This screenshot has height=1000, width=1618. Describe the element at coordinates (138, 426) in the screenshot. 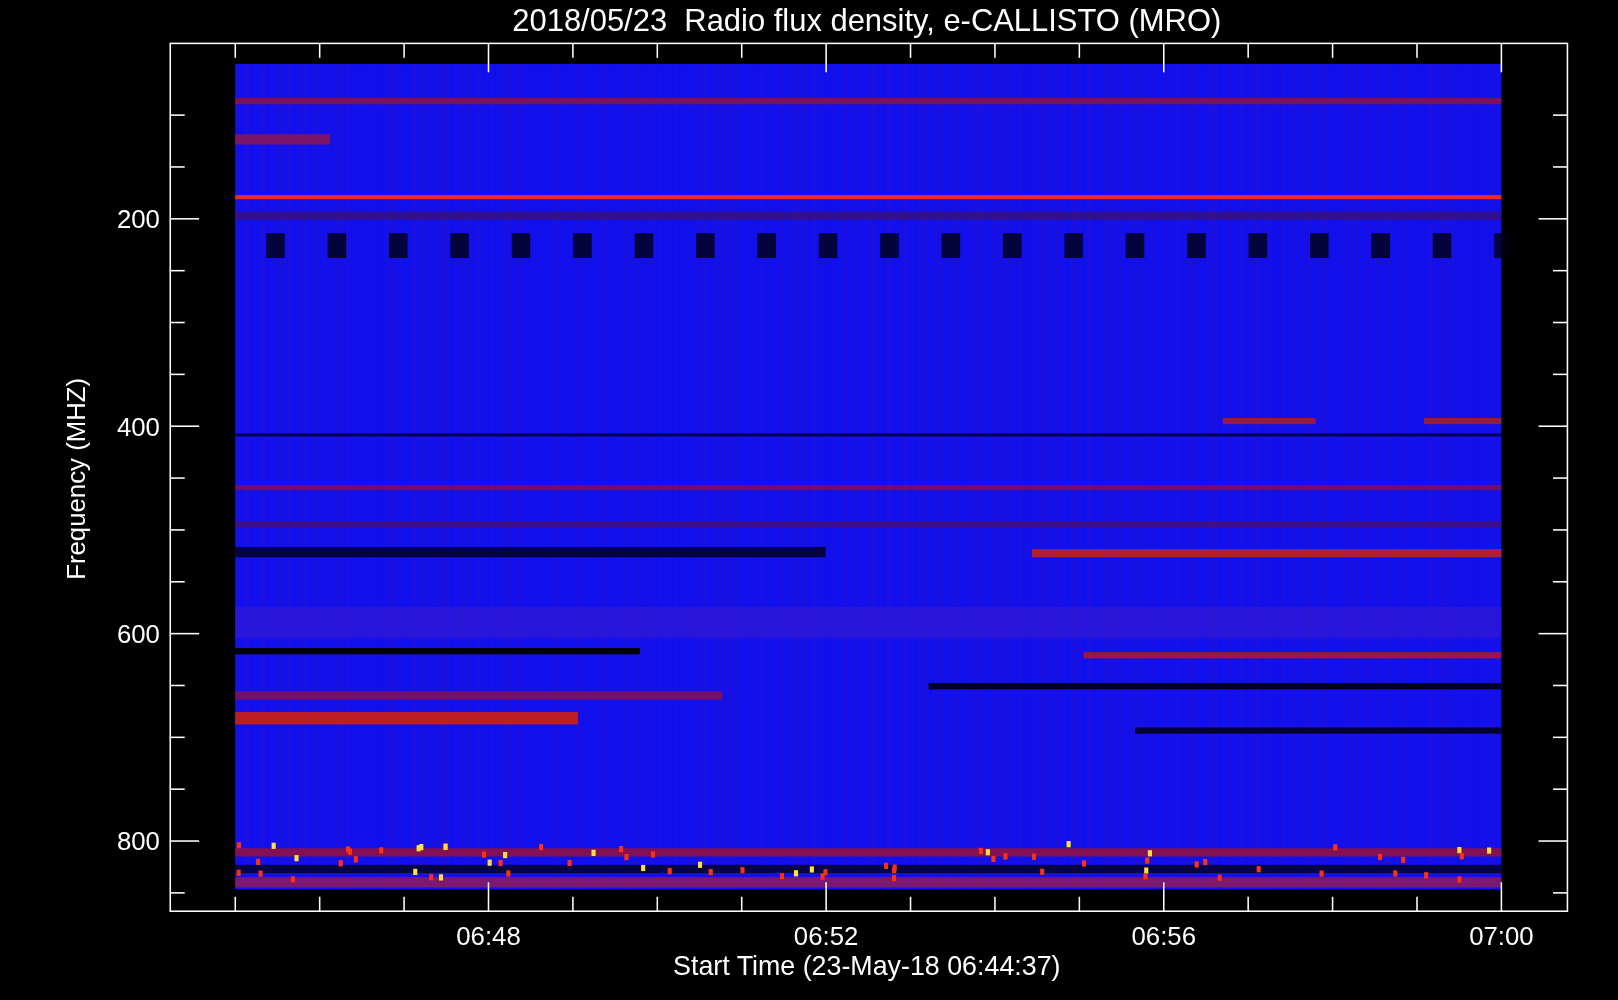

I see `y-tick-label: 400` at that location.